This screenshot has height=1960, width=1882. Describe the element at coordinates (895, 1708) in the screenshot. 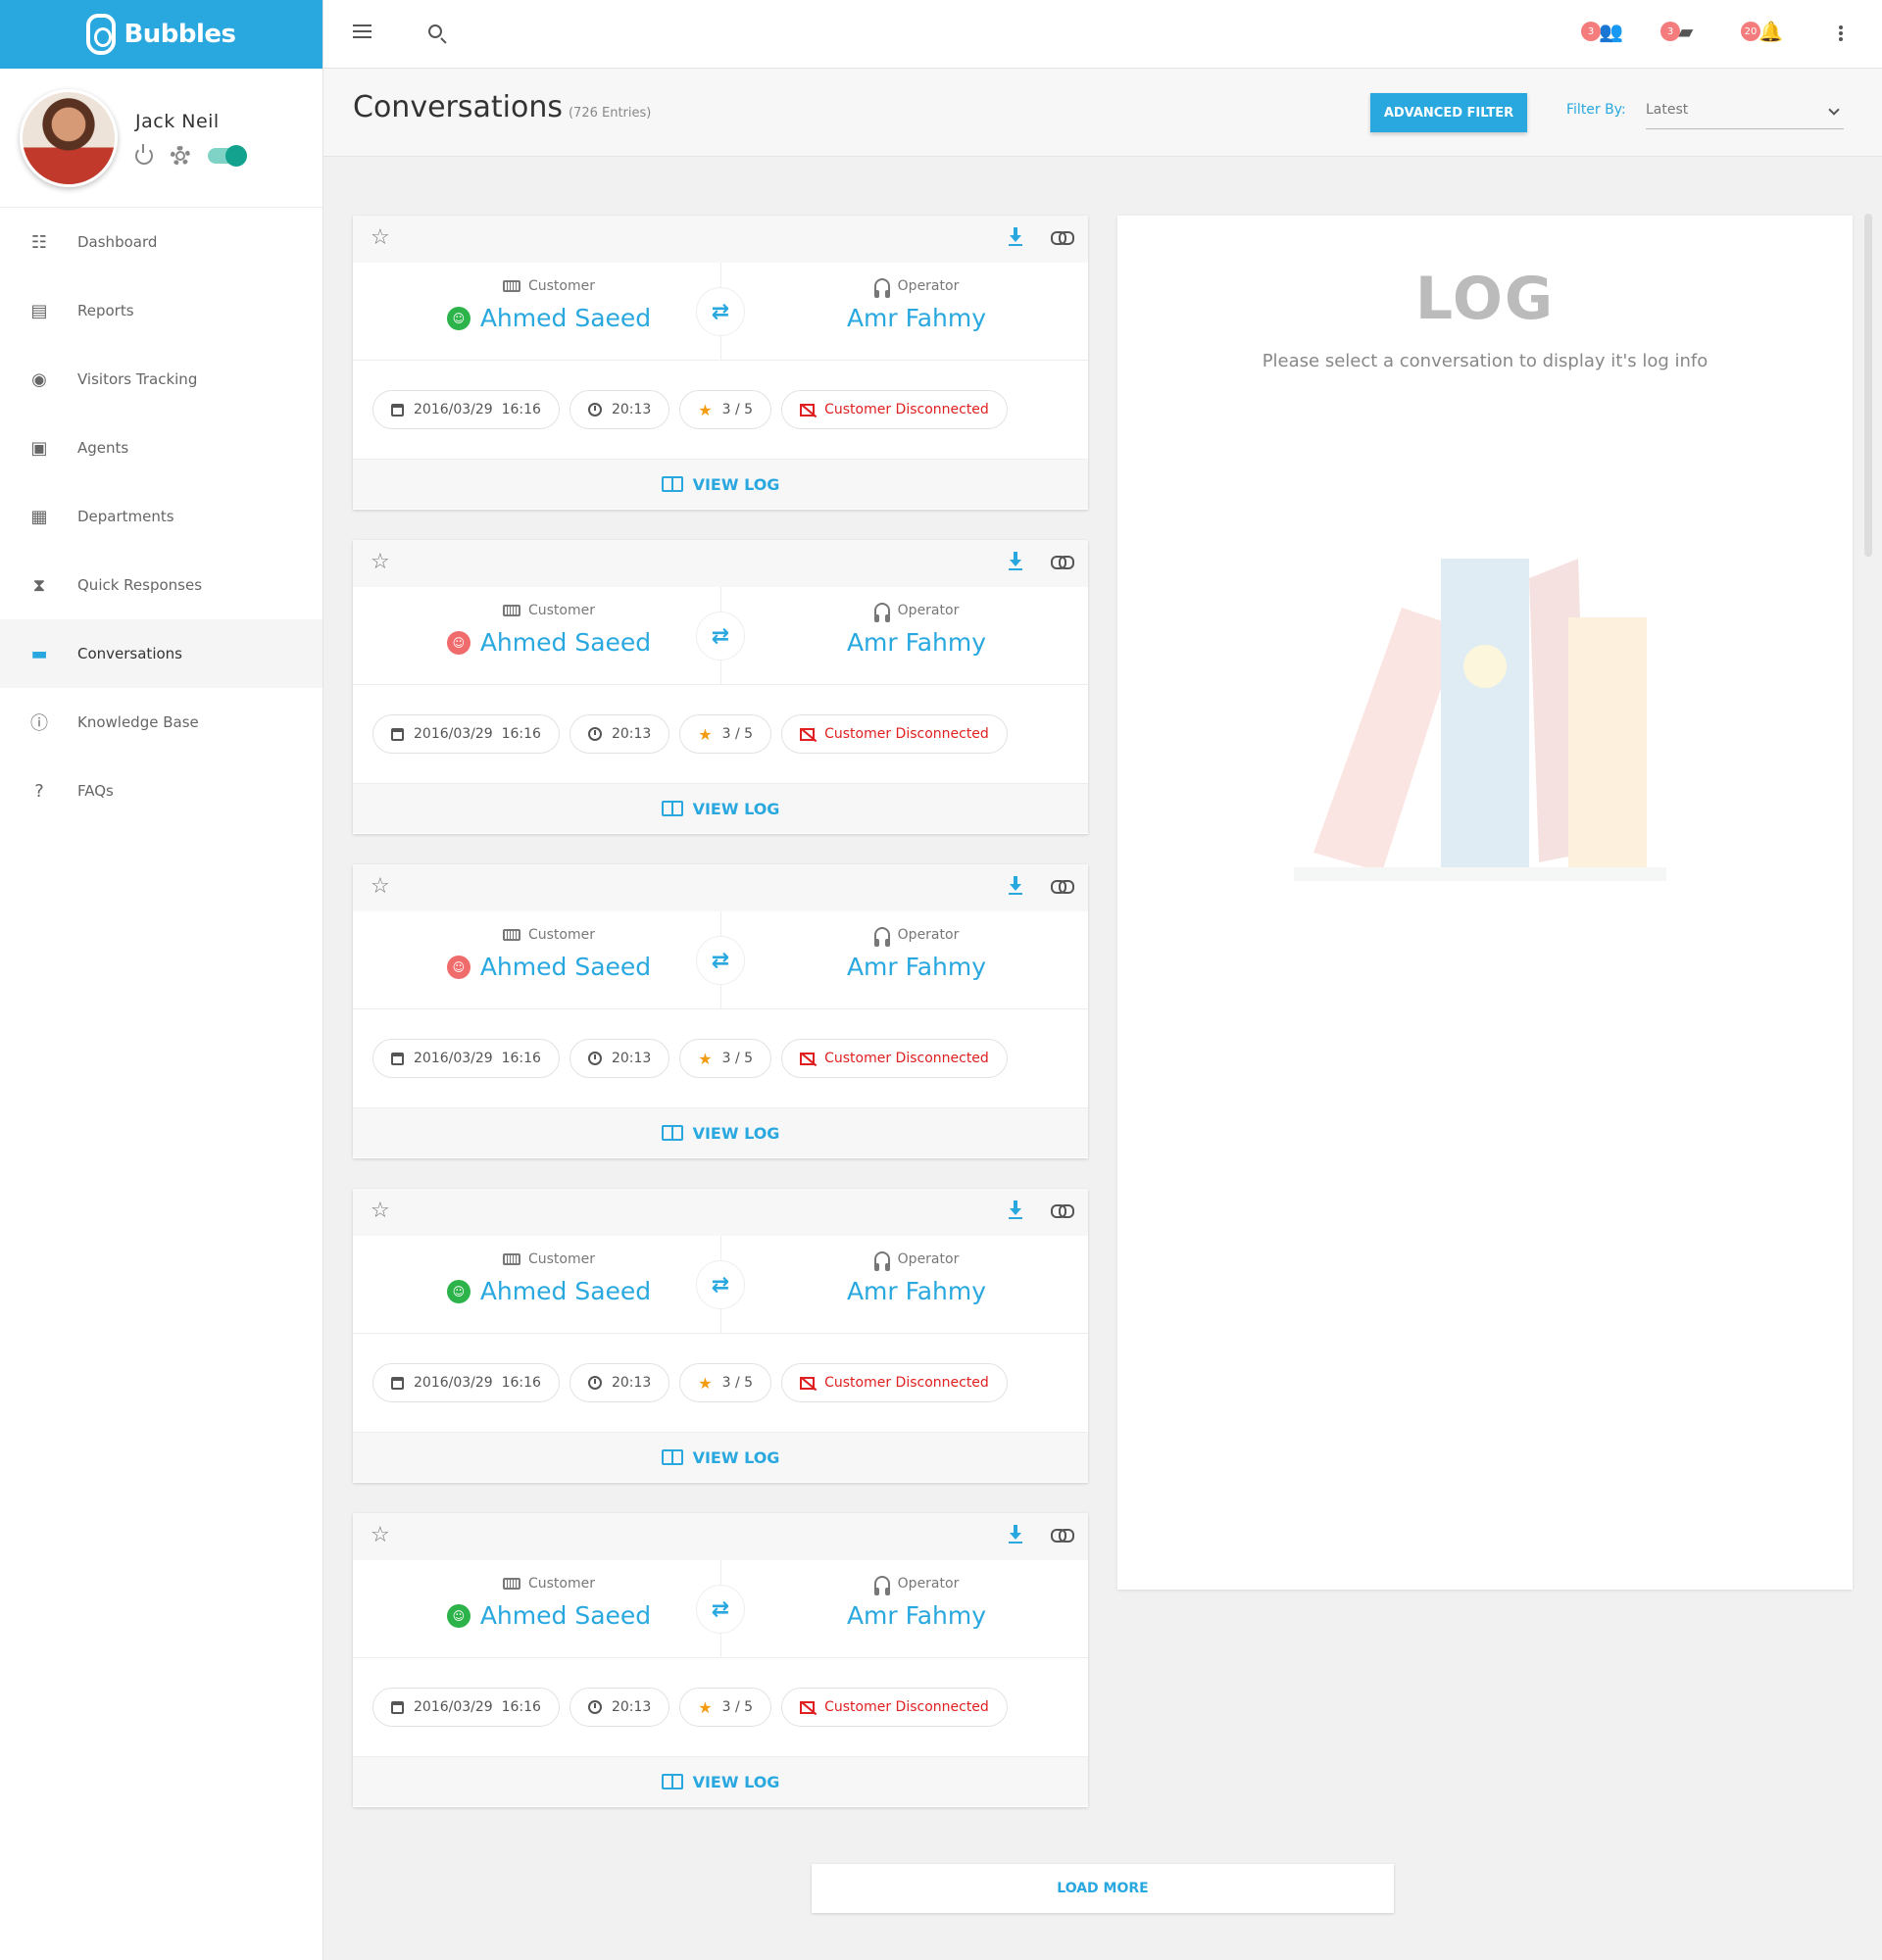

I see `status-badge: Customer Disconnected` at that location.